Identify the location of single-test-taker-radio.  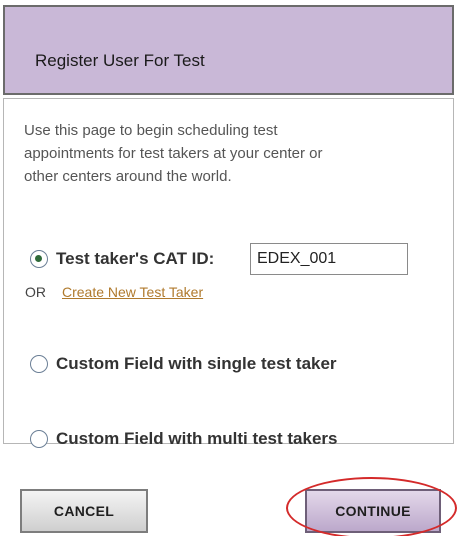
(39, 364).